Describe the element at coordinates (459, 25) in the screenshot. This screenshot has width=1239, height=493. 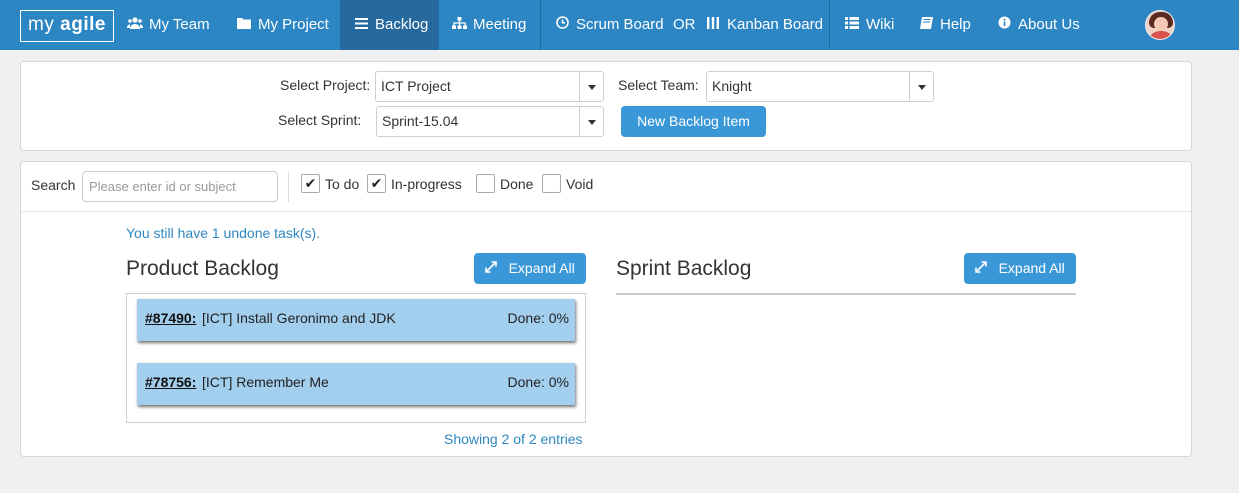
I see `sitemap-icon` at that location.